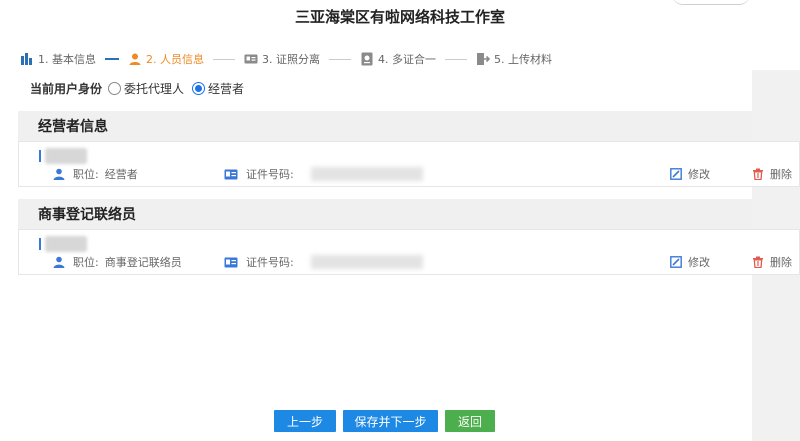 The image size is (800, 441). What do you see at coordinates (175, 59) in the screenshot?
I see `step-label: 2. 人员信息` at bounding box center [175, 59].